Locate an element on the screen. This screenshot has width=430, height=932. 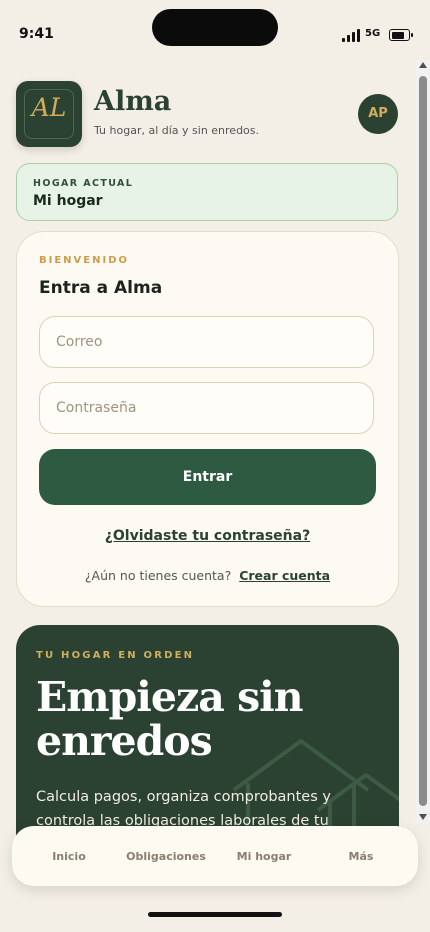
scrollbar is located at coordinates (423, 442).